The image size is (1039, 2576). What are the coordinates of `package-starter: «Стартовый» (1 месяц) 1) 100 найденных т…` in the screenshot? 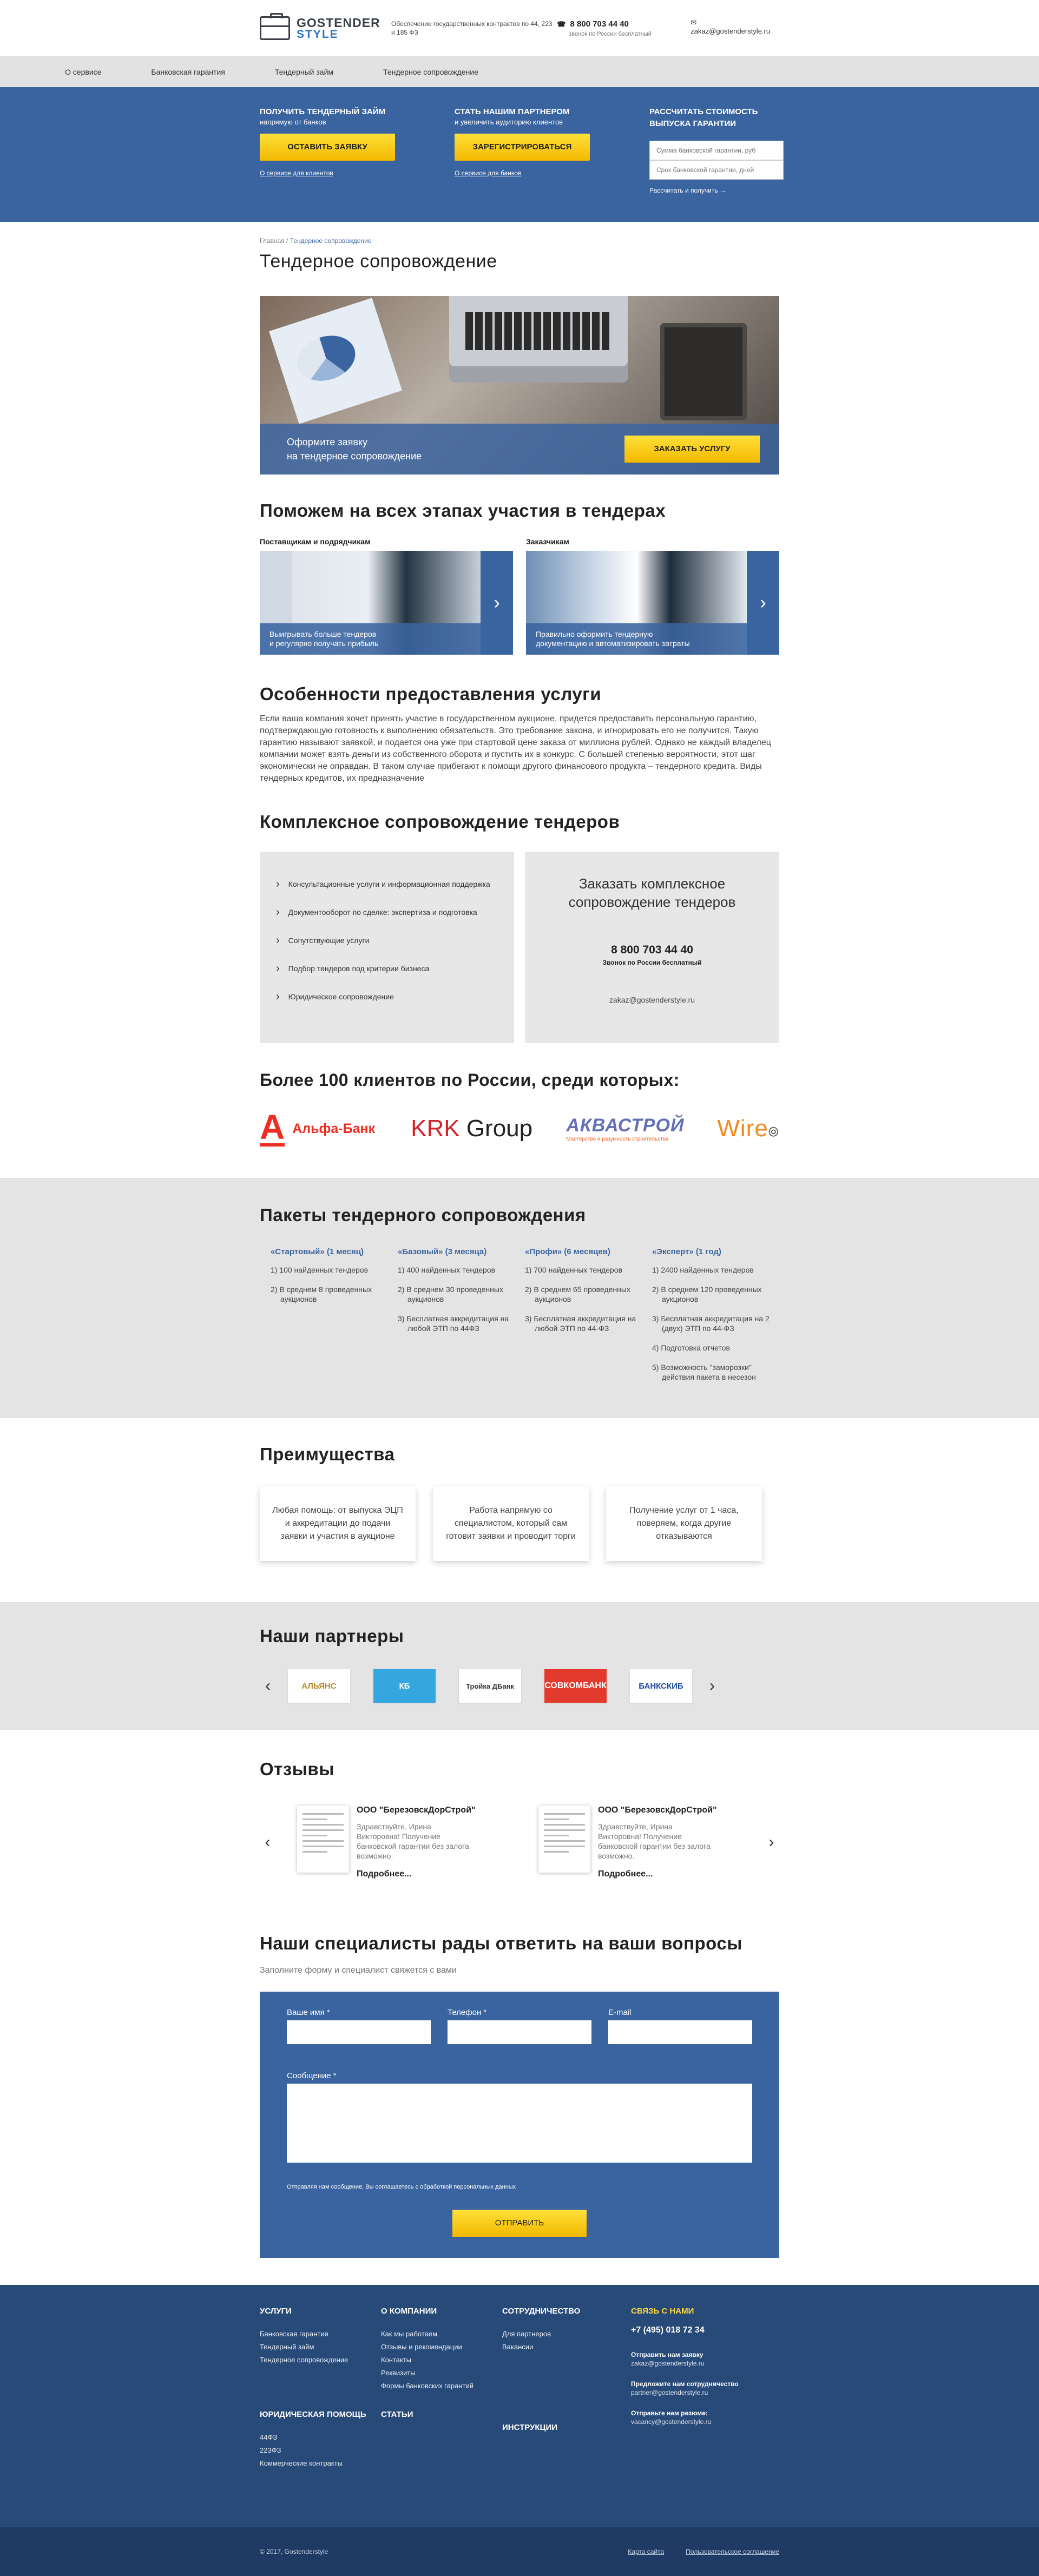 It's located at (334, 1319).